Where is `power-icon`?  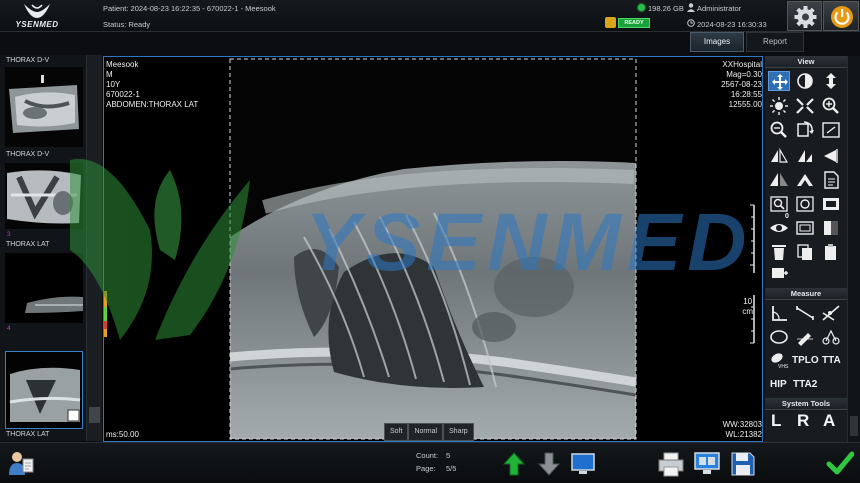 power-icon is located at coordinates (842, 17).